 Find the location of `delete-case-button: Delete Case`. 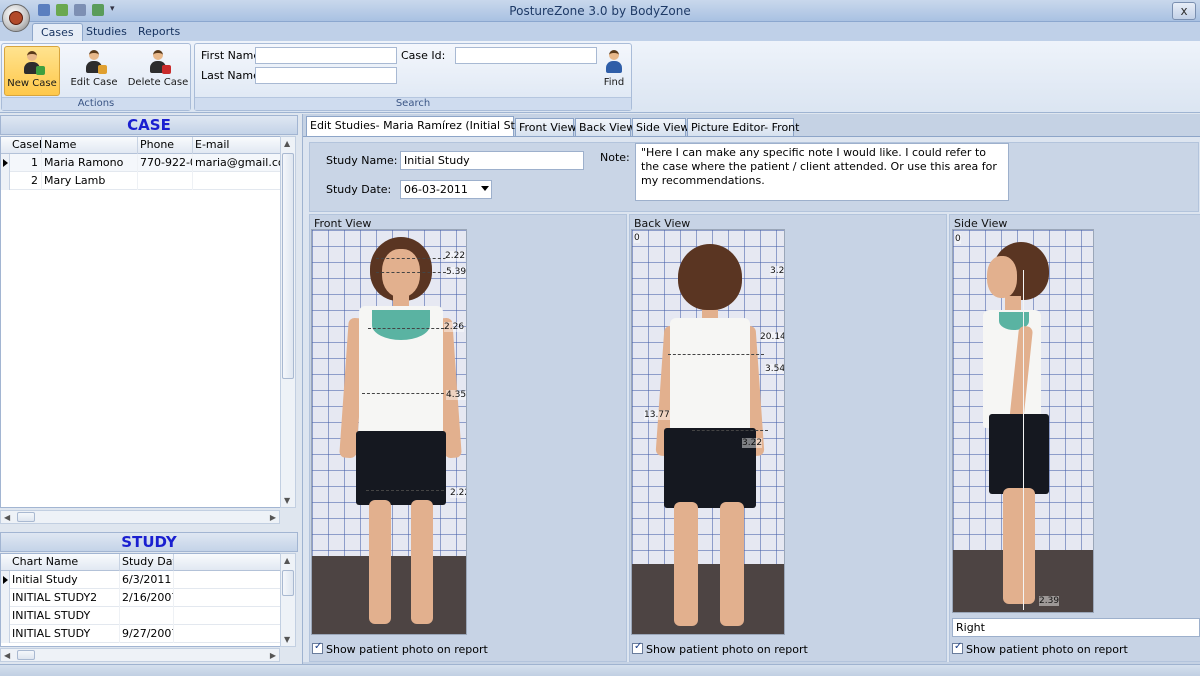

delete-case-button: Delete Case is located at coordinates (158, 71).